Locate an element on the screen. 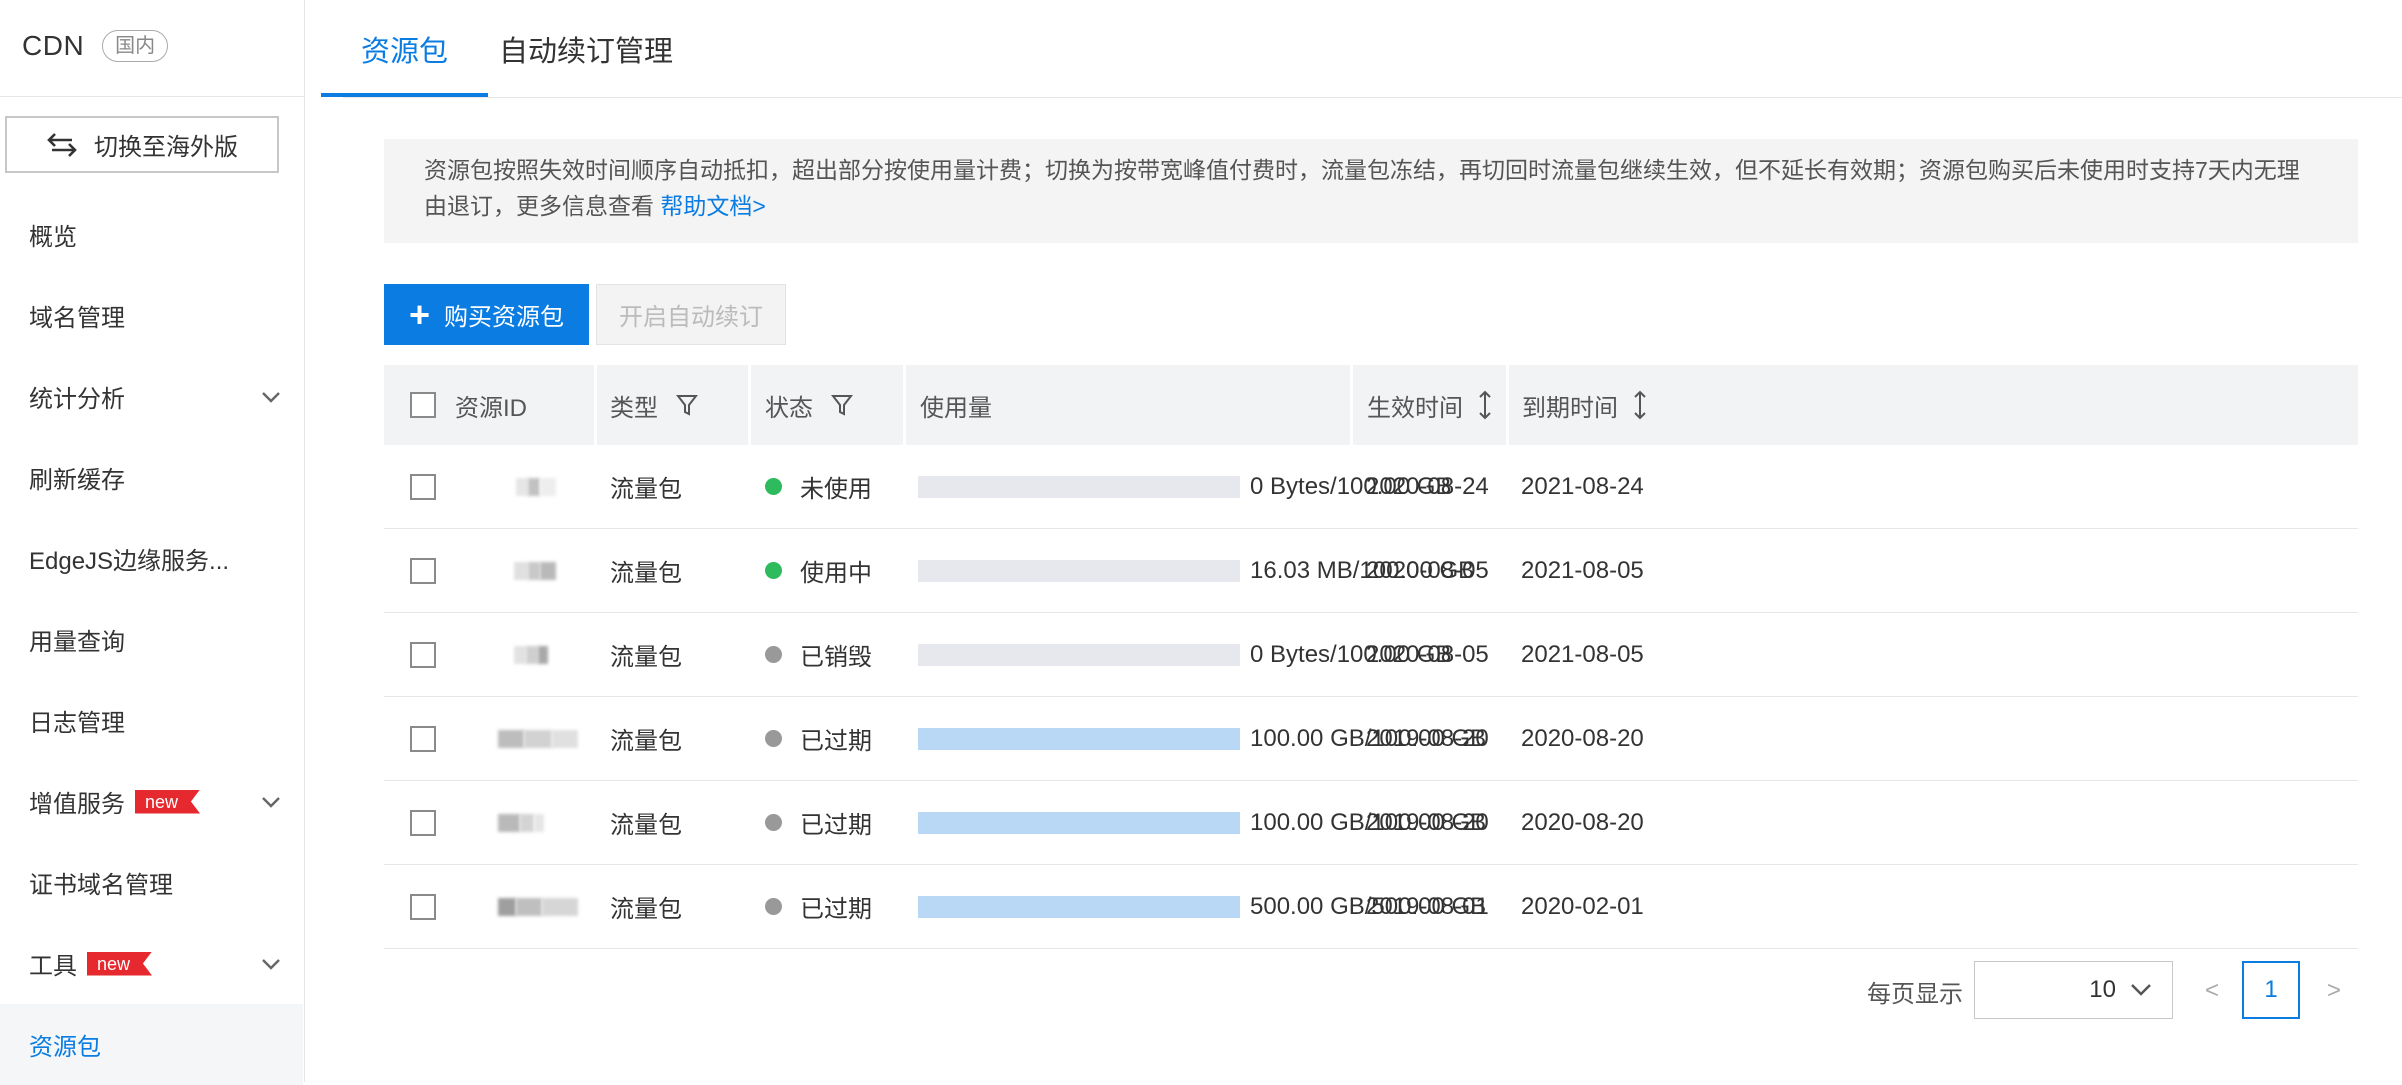  per-page-label: 每页显示 is located at coordinates (1915, 991).